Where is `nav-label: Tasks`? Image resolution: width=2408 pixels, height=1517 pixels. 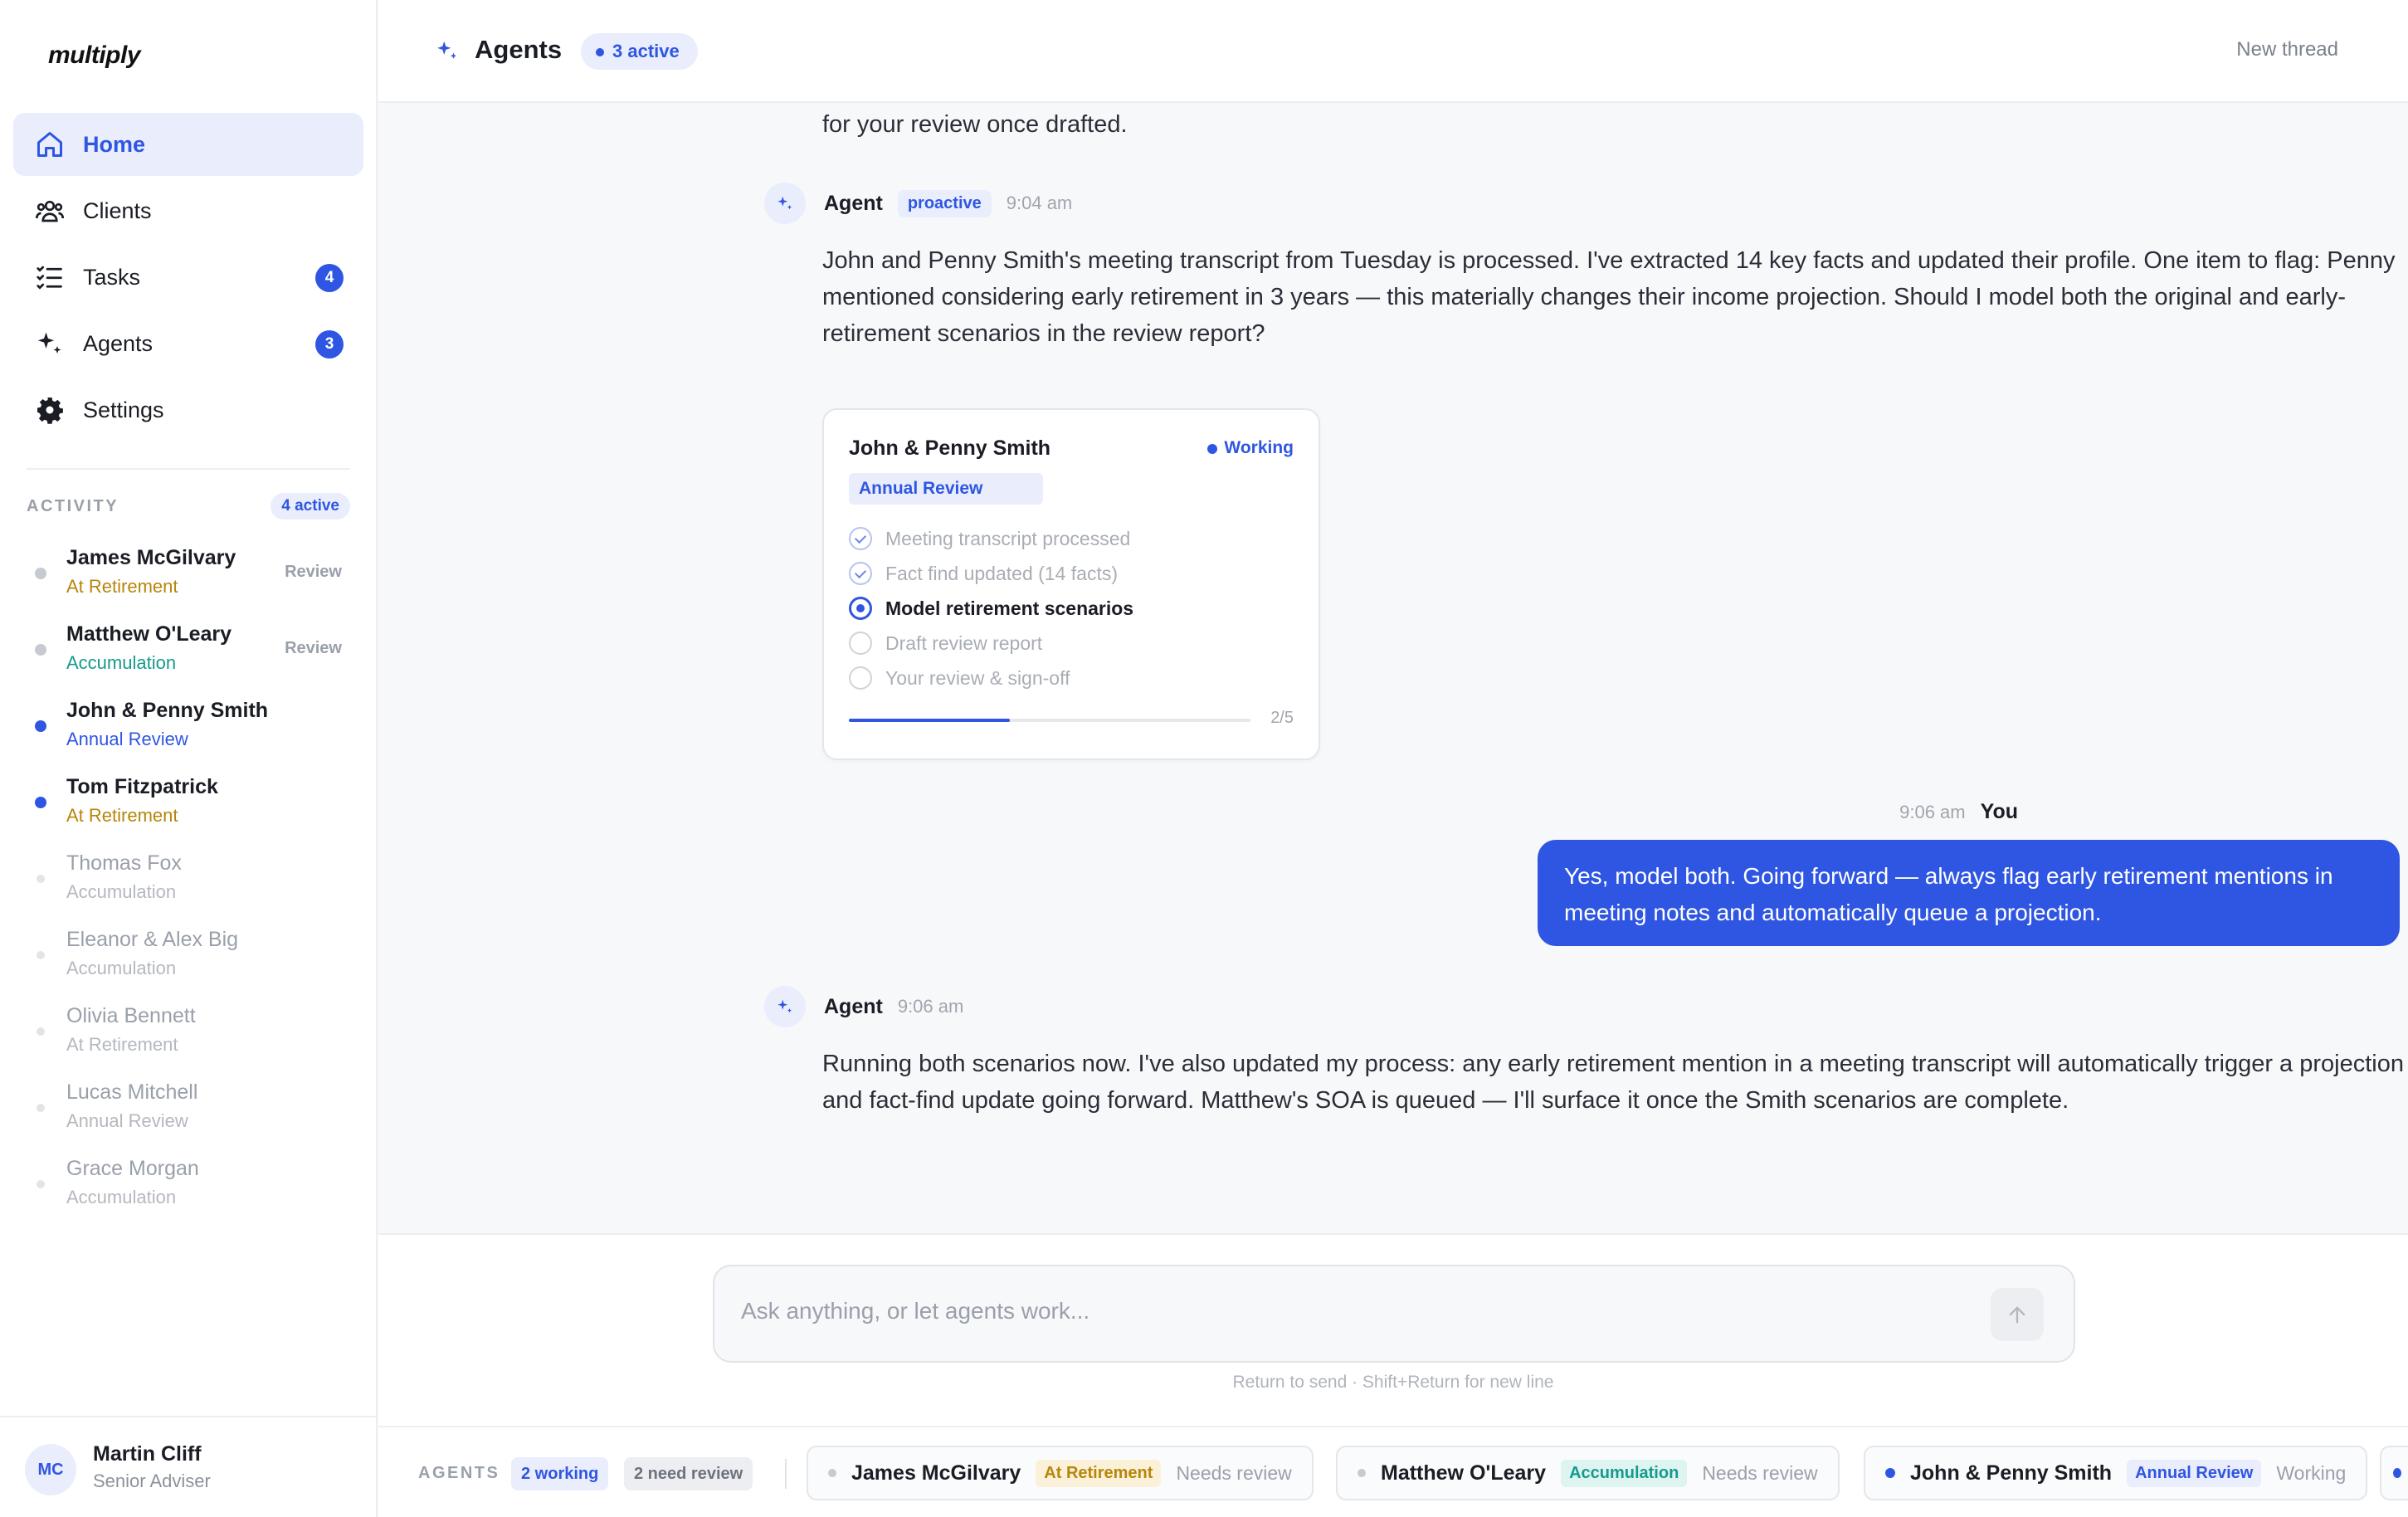
nav-label: Tasks is located at coordinates (112, 277).